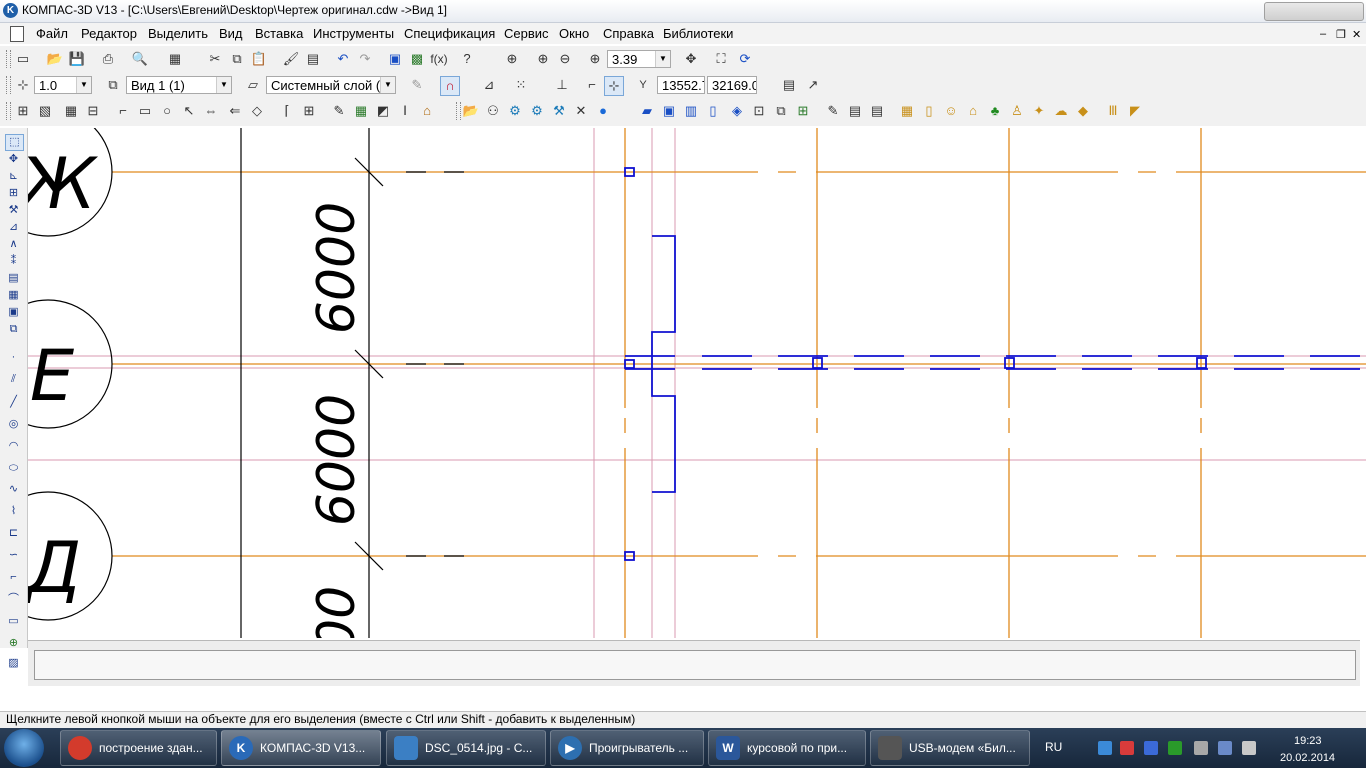 This screenshot has height=768, width=1366. Describe the element at coordinates (23, 111) in the screenshot. I see `ruler-icon: ⊞` at that location.